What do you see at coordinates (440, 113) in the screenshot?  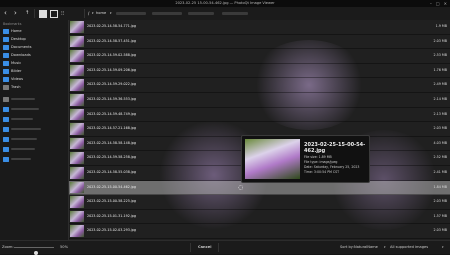 I see `file-size: 2.13 MB` at bounding box center [440, 113].